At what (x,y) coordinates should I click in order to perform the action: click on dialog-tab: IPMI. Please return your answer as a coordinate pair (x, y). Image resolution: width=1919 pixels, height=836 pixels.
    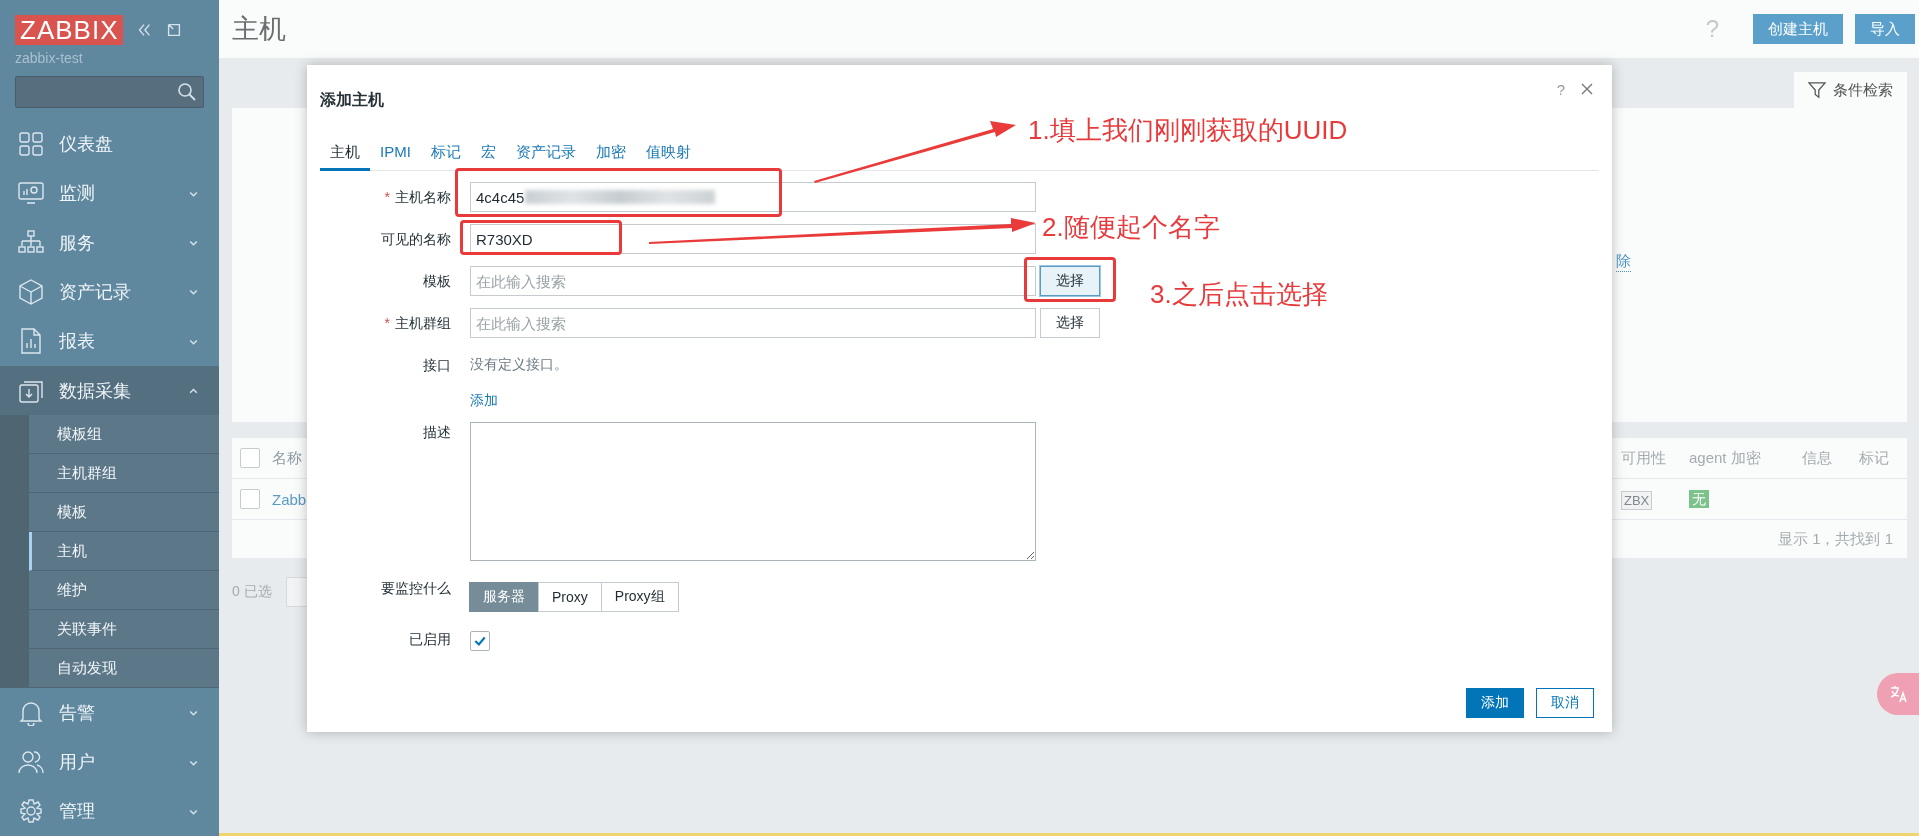
    Looking at the image, I should click on (395, 156).